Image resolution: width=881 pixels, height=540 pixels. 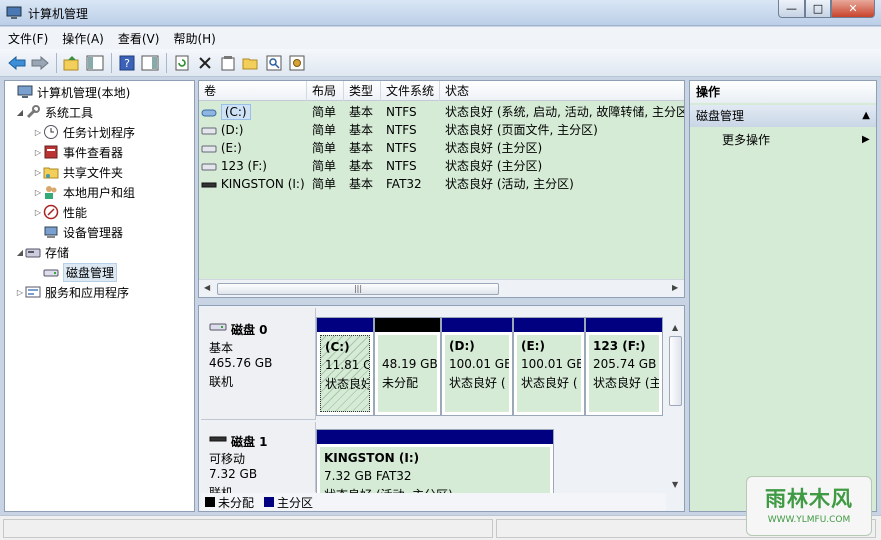 What do you see at coordinates (477, 373) in the screenshot?
I see `partition-body: (D:) 100.01 GB 状态良好 (` at bounding box center [477, 373].